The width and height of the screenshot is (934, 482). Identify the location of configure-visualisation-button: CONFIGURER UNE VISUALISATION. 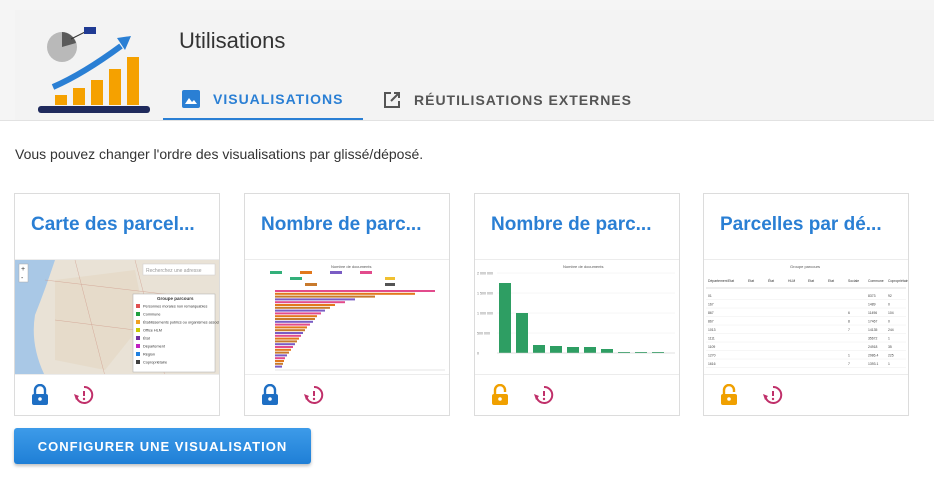
(162, 446).